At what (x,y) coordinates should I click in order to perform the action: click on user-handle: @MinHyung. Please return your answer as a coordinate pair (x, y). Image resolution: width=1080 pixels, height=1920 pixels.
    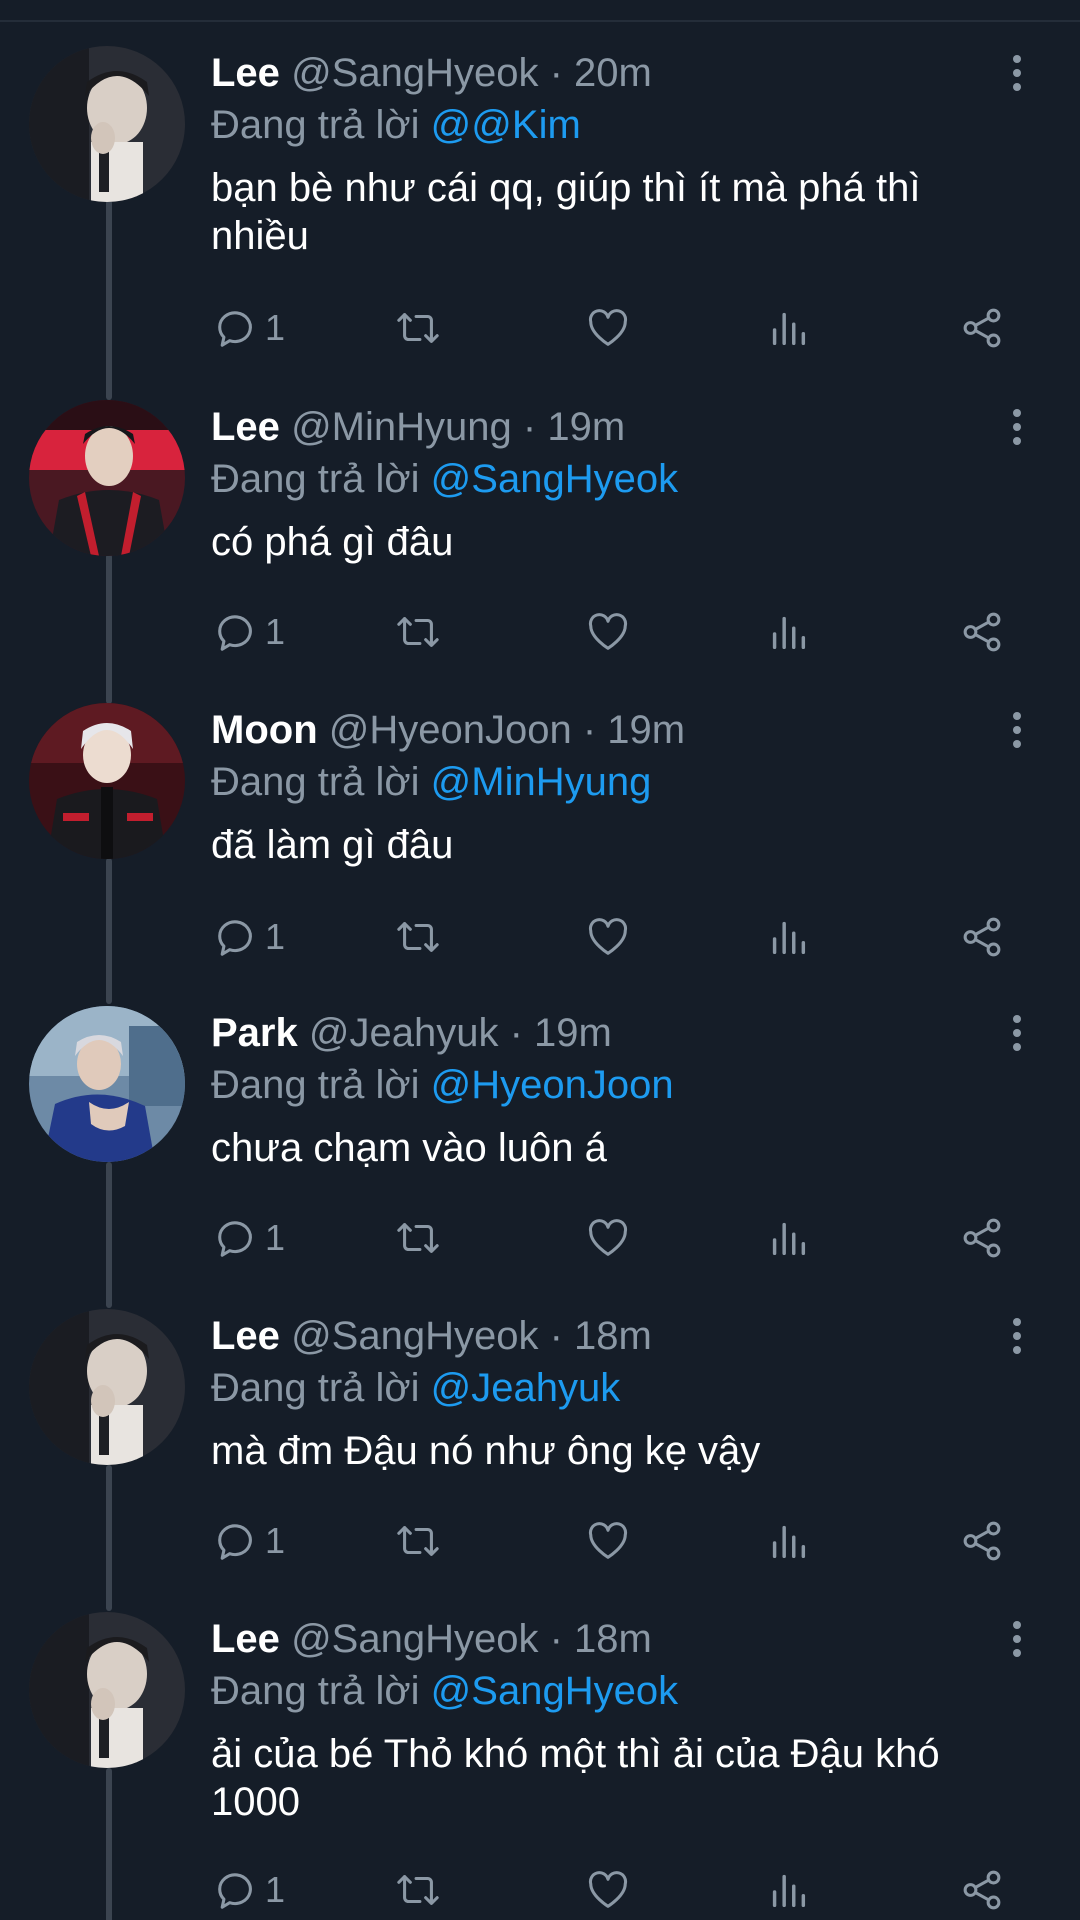
    Looking at the image, I should click on (401, 427).